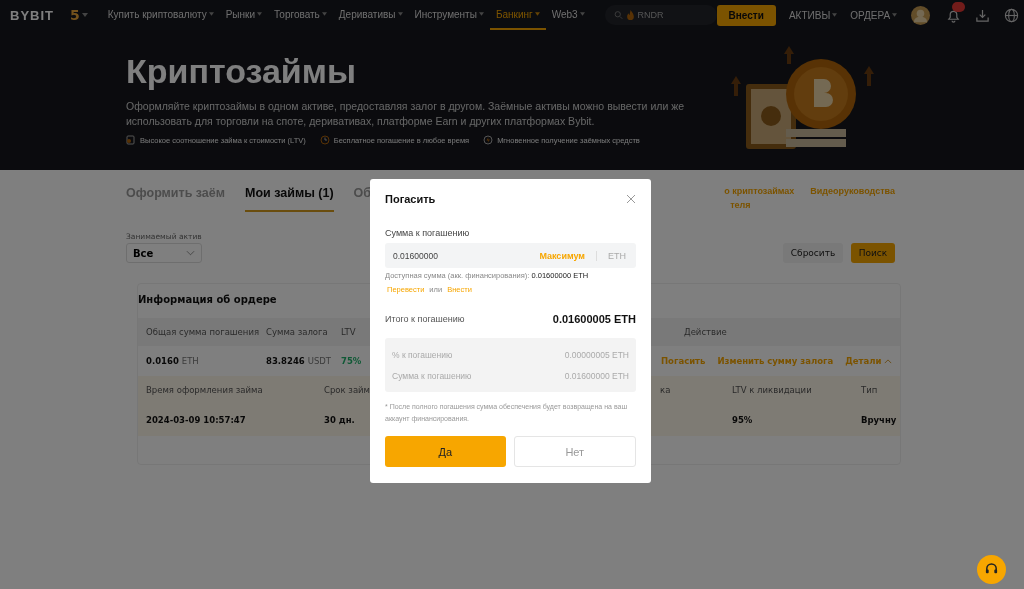 This screenshot has width=1024, height=589. What do you see at coordinates (370, 15) in the screenshot?
I see `nav-item: Деривативы` at bounding box center [370, 15].